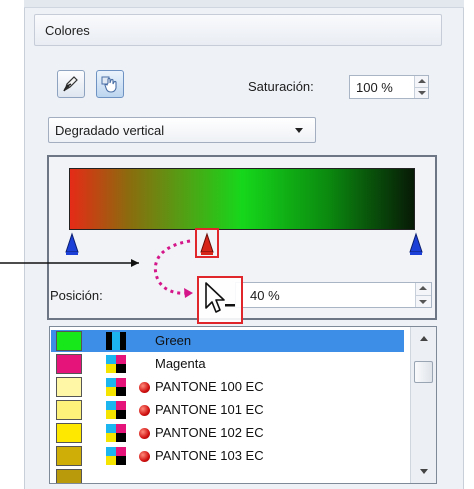 Image resolution: width=474 pixels, height=489 pixels. I want to click on list-item: PANTONE 100 EC, so click(227, 387).